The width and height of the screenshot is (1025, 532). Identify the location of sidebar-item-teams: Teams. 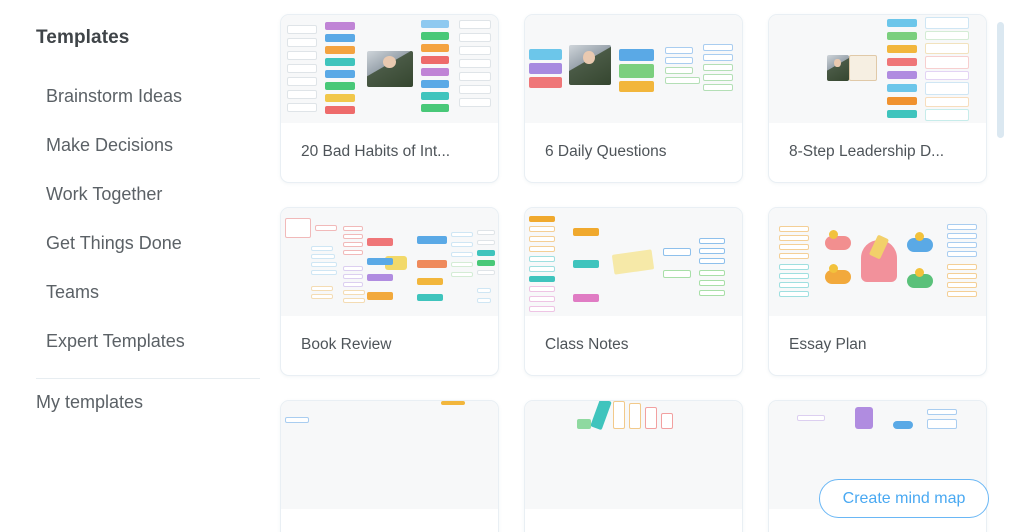
(135, 292).